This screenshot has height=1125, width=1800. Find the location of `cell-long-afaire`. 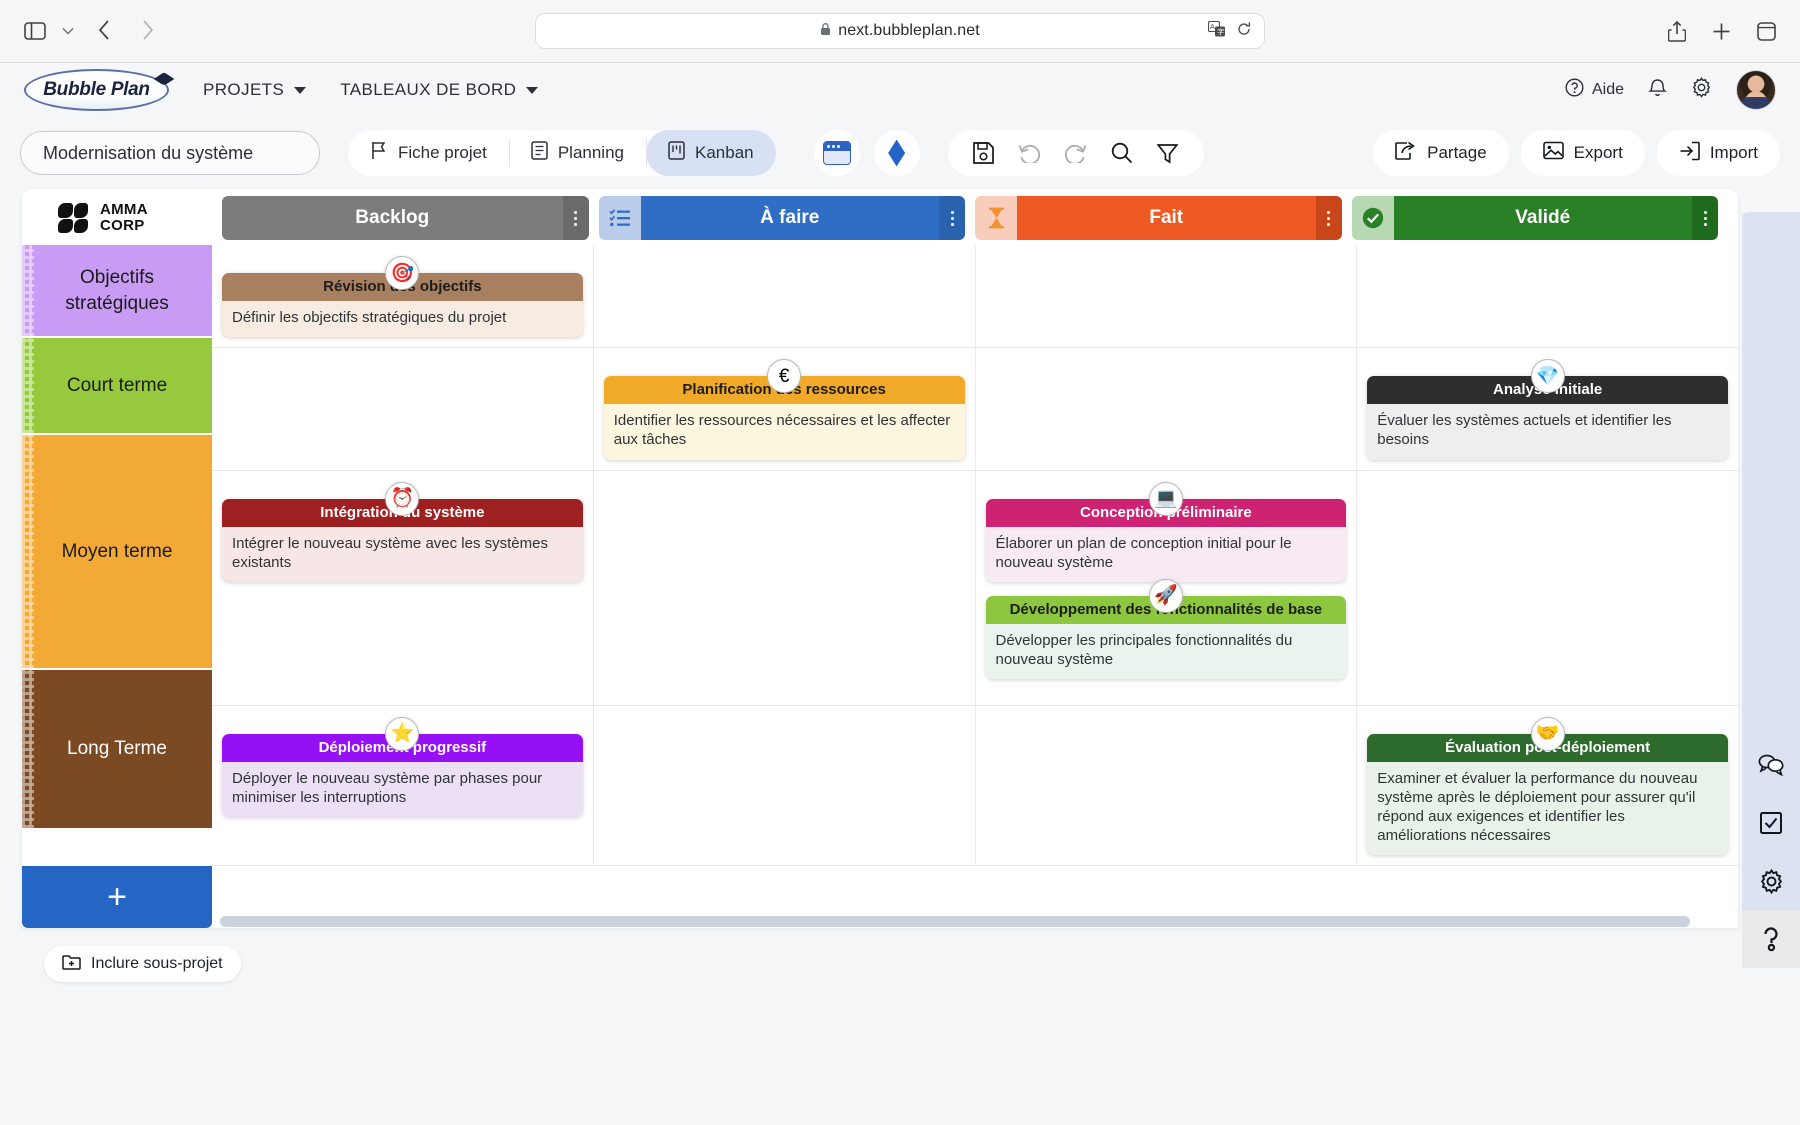

cell-long-afaire is located at coordinates (785, 785).